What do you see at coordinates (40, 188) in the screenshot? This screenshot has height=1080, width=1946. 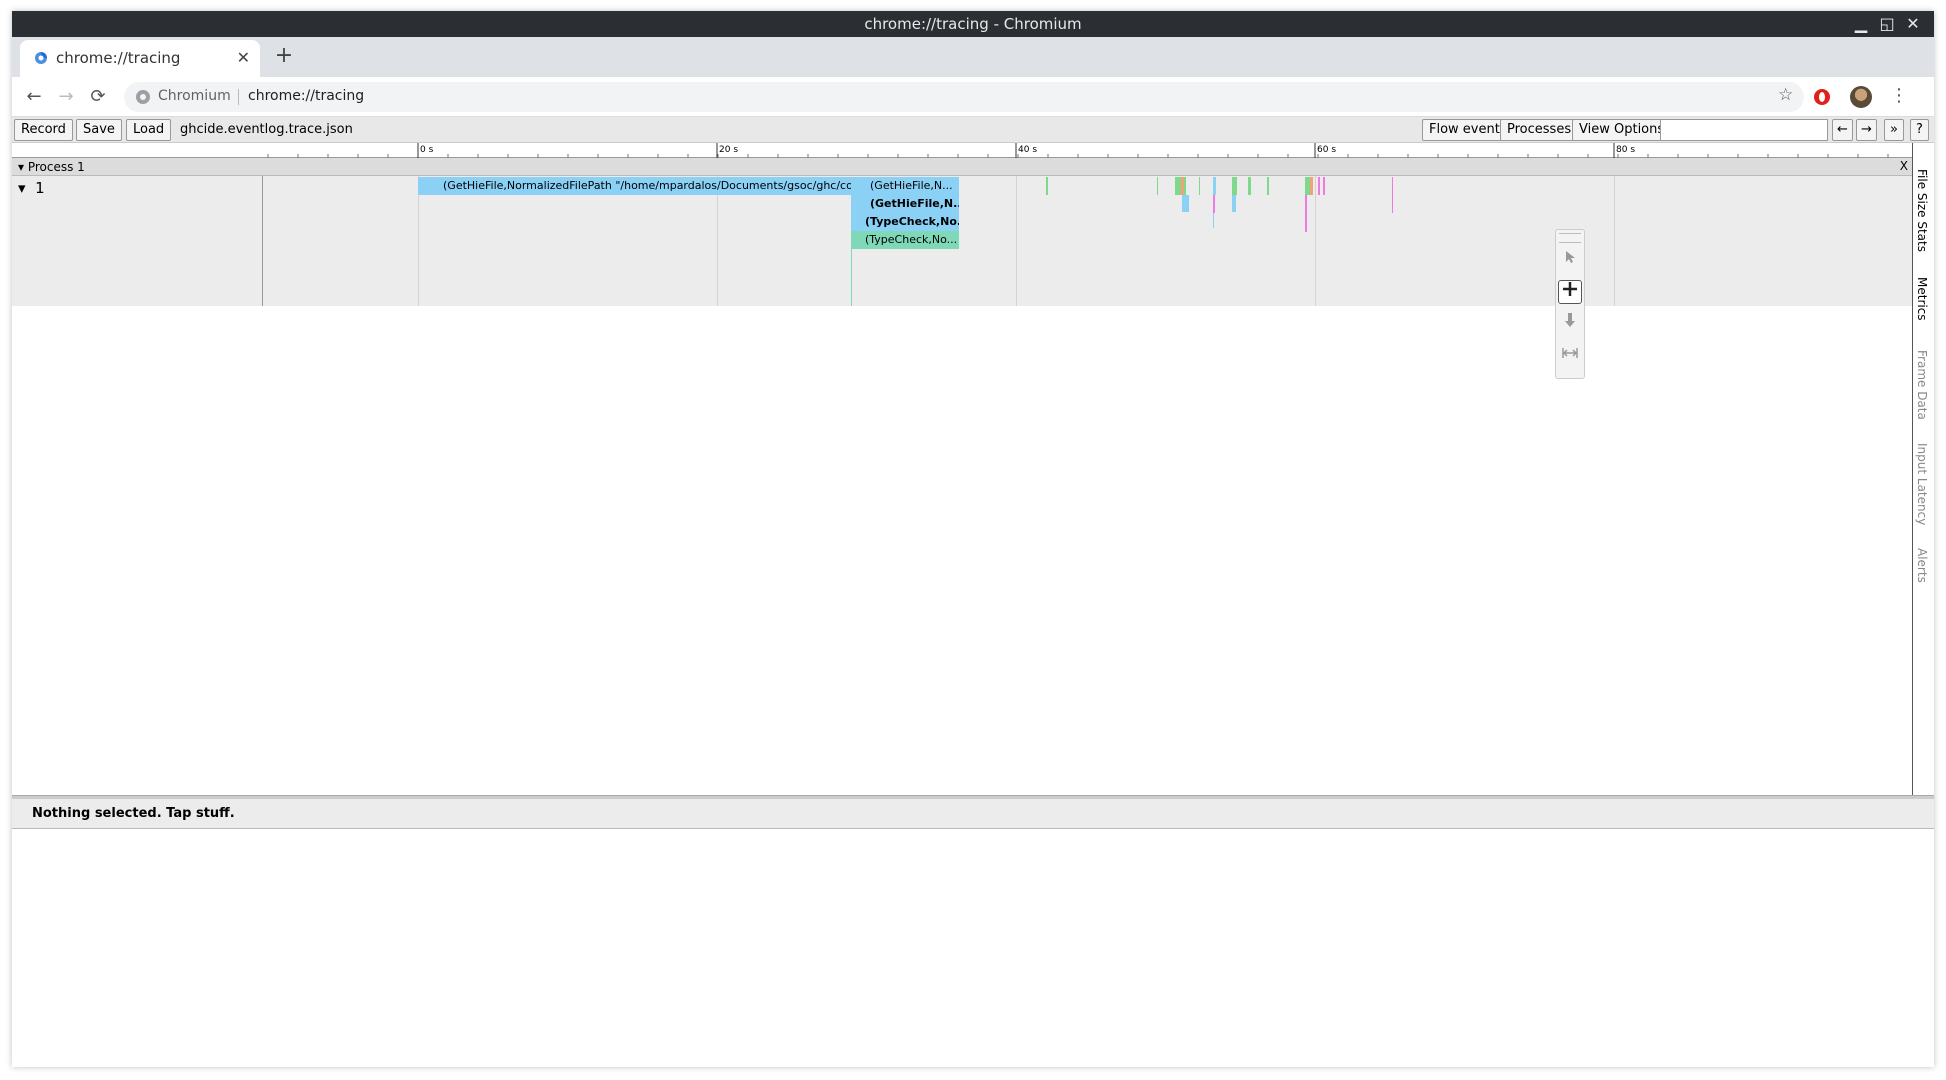 I see `thread-id: 1` at bounding box center [40, 188].